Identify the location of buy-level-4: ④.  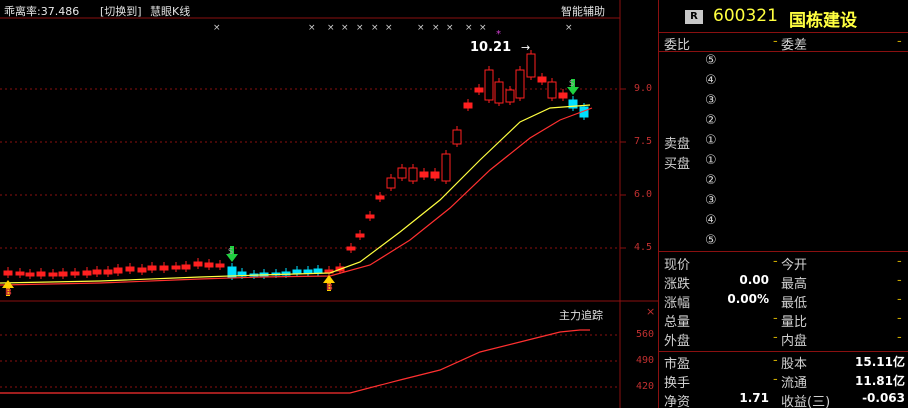
(783, 221).